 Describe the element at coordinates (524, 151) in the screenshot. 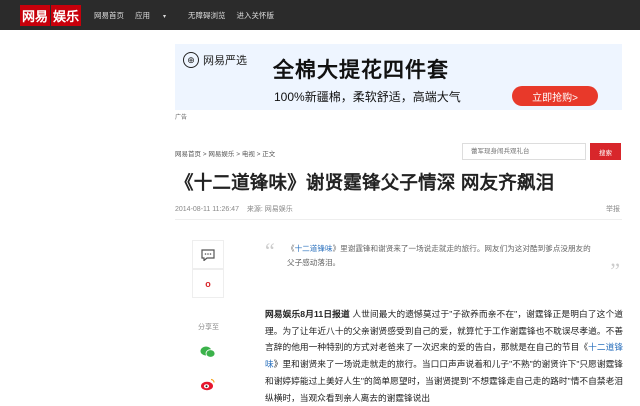

I see `search-input` at that location.